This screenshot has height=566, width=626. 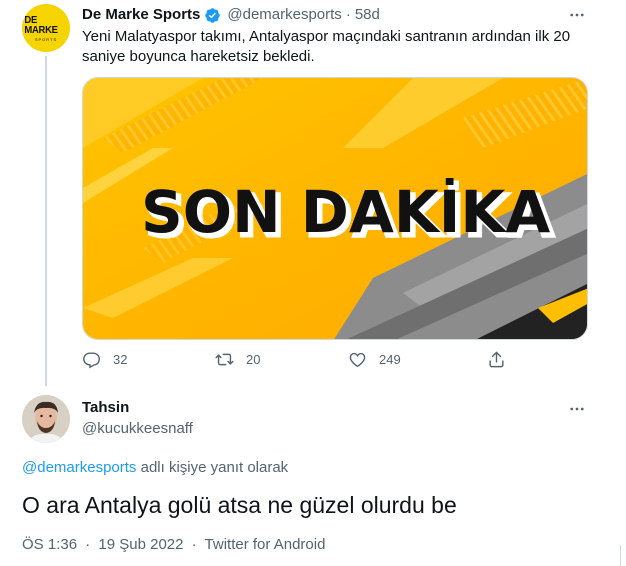 I want to click on replying-to-line: @demarkesports adlı kişiye yanıt olarak, so click(x=155, y=468).